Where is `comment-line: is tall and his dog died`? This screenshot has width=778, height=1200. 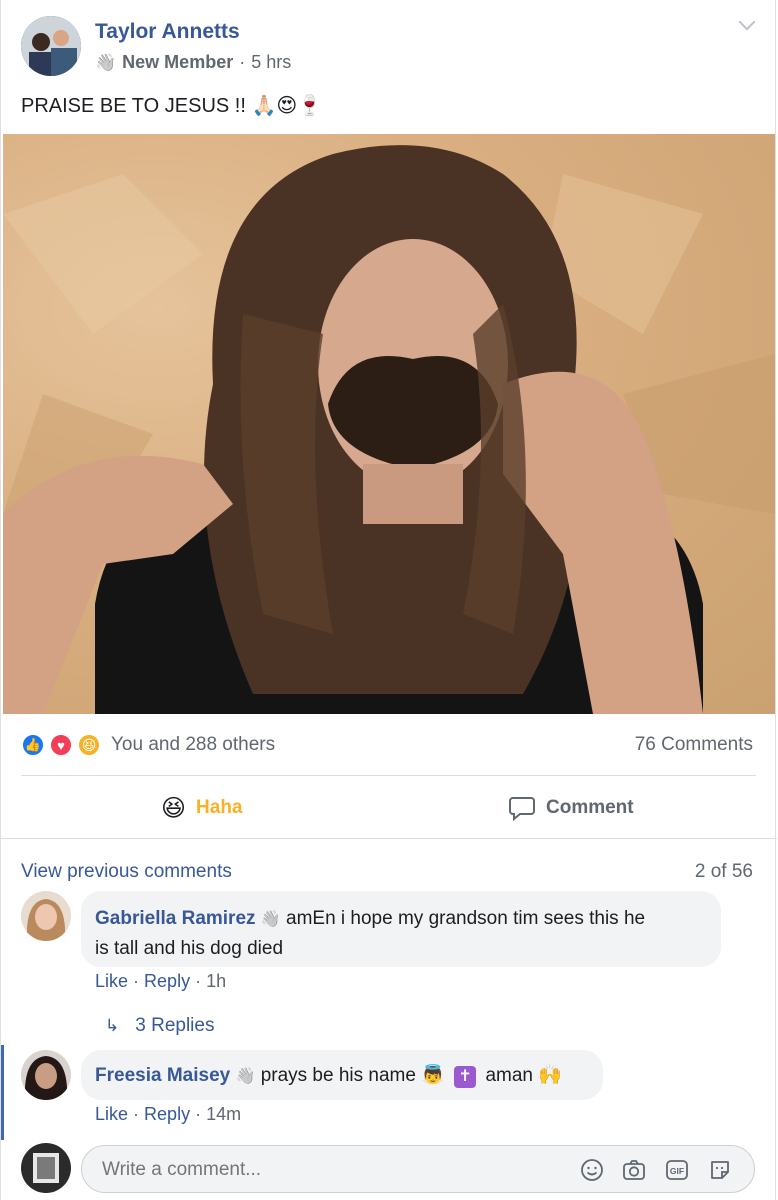 comment-line: is tall and his dog died is located at coordinates (189, 948).